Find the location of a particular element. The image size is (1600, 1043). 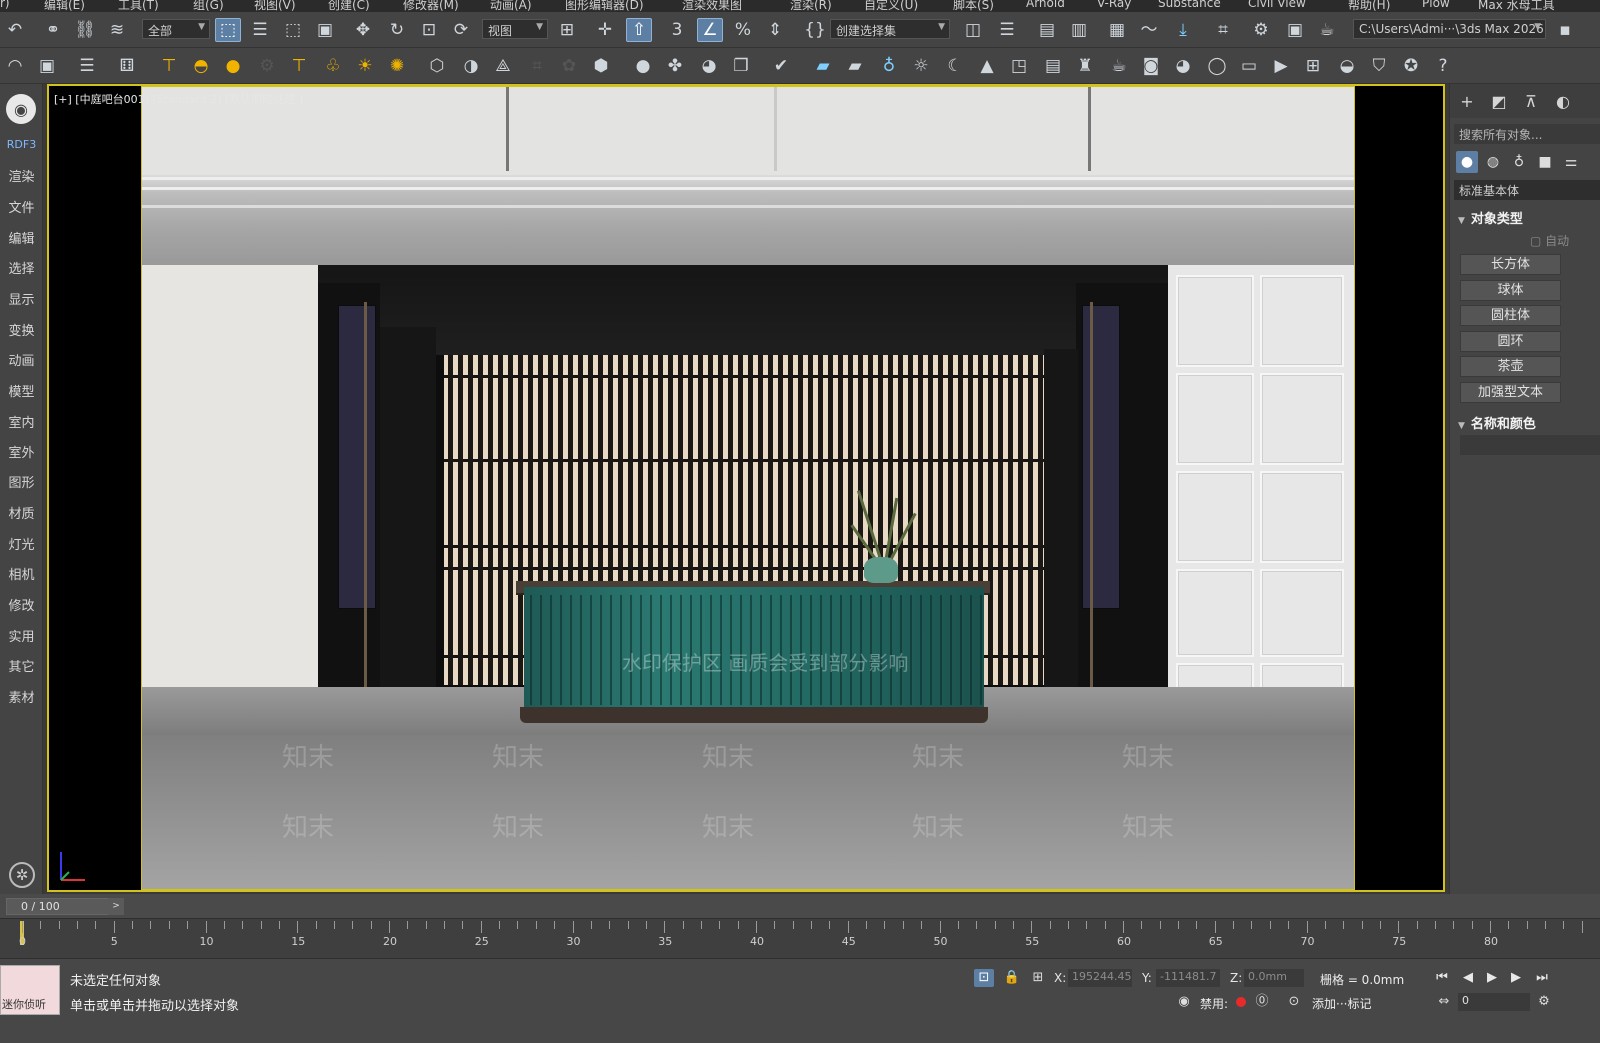

object-type-rollout: ▼ 对象类型 is located at coordinates (1490, 217).